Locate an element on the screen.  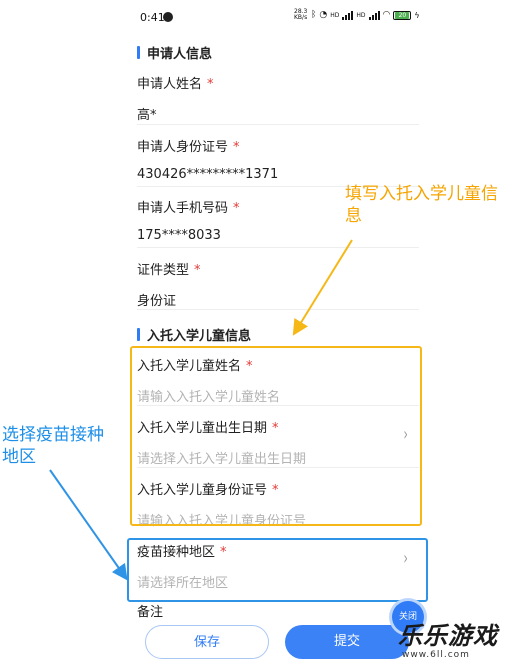
arrow-blue is located at coordinates (88, 525).